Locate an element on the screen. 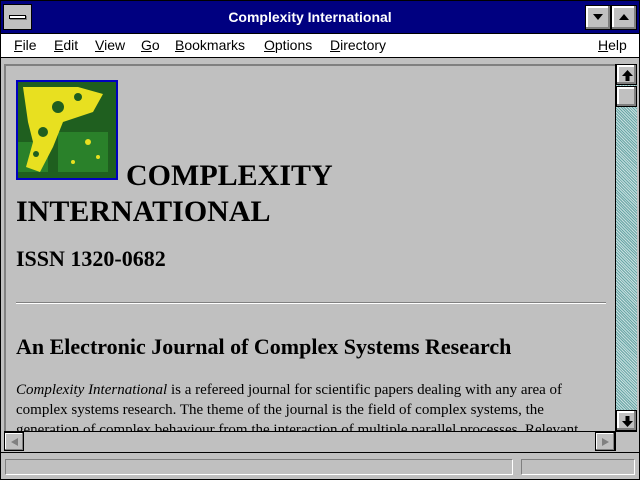  progress-indicator is located at coordinates (578, 467).